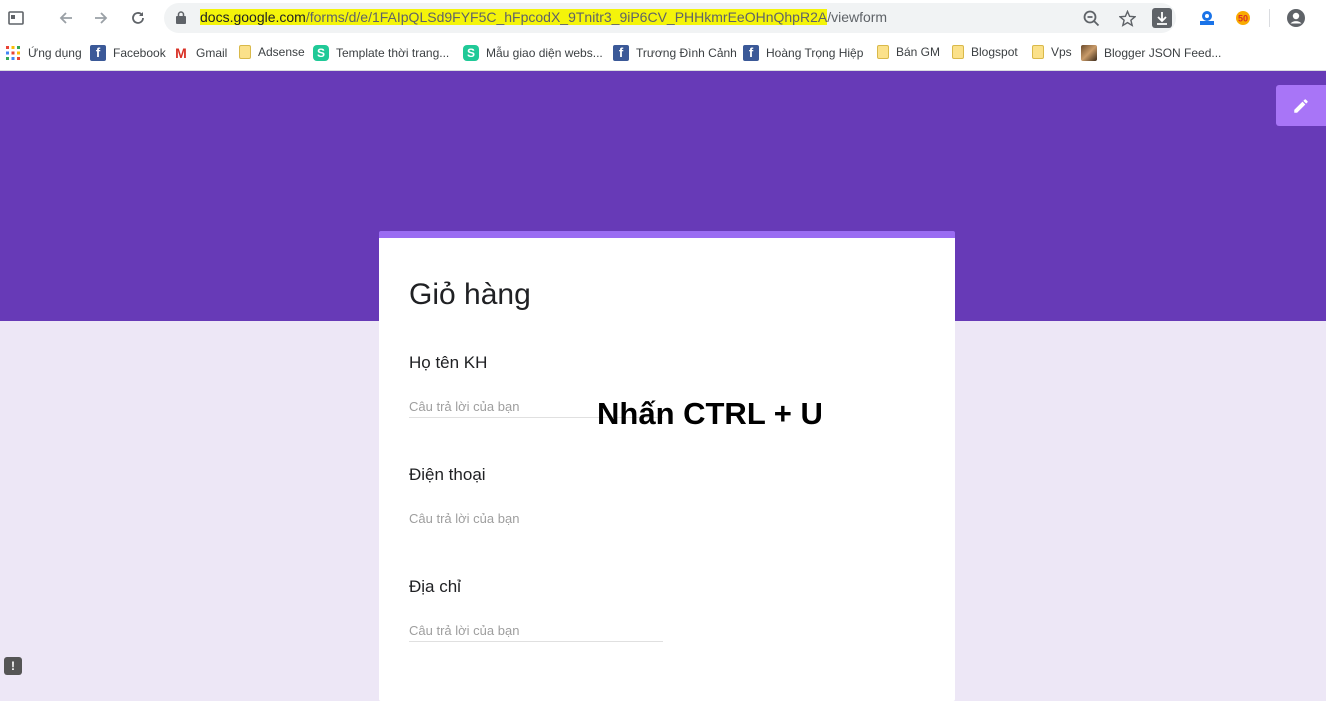 The width and height of the screenshot is (1326, 701). Describe the element at coordinates (857, 17) in the screenshot. I see `url-suffix: /viewform` at that location.